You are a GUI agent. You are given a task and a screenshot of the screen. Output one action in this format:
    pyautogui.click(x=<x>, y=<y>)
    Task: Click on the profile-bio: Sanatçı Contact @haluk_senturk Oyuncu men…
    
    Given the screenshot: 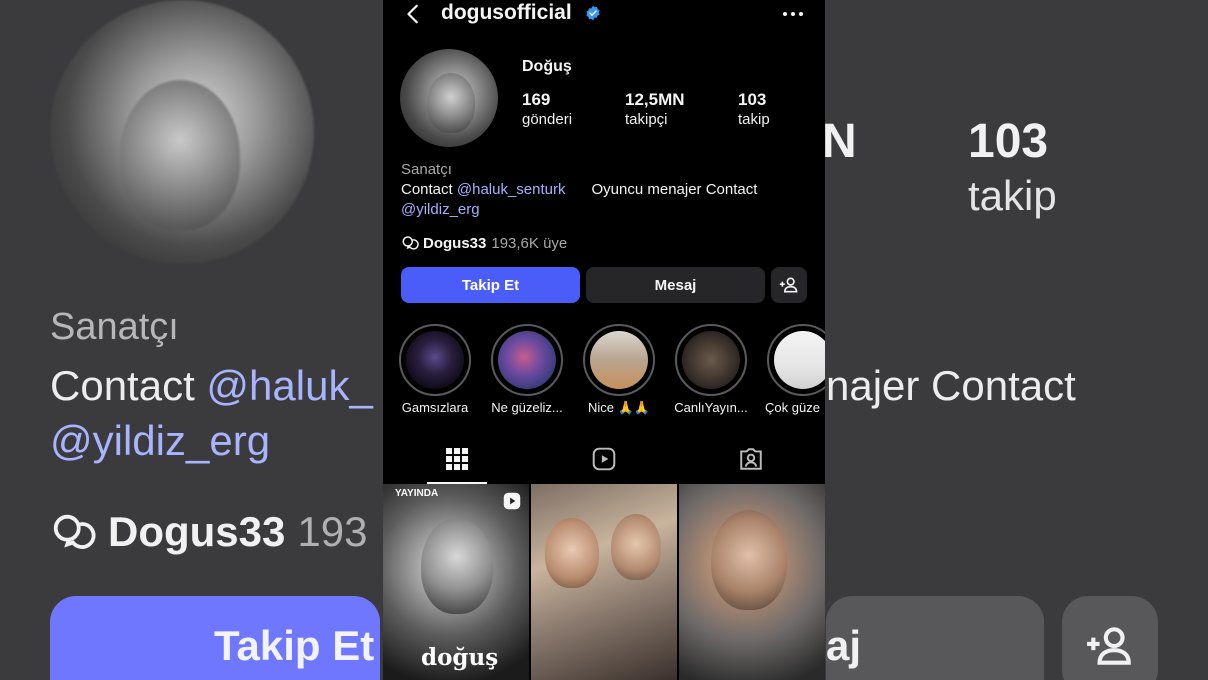 What is the action you would take?
    pyautogui.click(x=606, y=190)
    